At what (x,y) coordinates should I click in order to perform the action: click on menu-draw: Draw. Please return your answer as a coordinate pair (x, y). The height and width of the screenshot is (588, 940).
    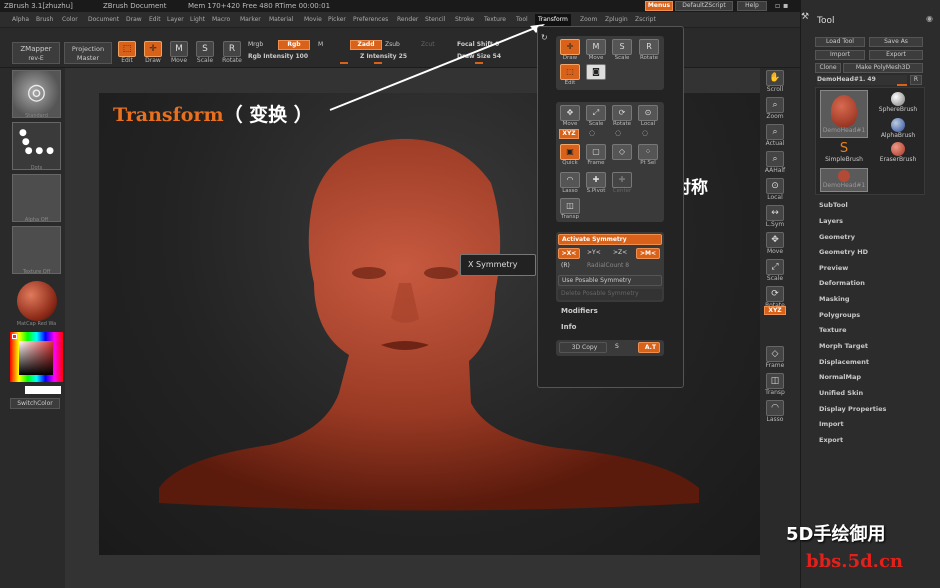
    Looking at the image, I should click on (134, 20).